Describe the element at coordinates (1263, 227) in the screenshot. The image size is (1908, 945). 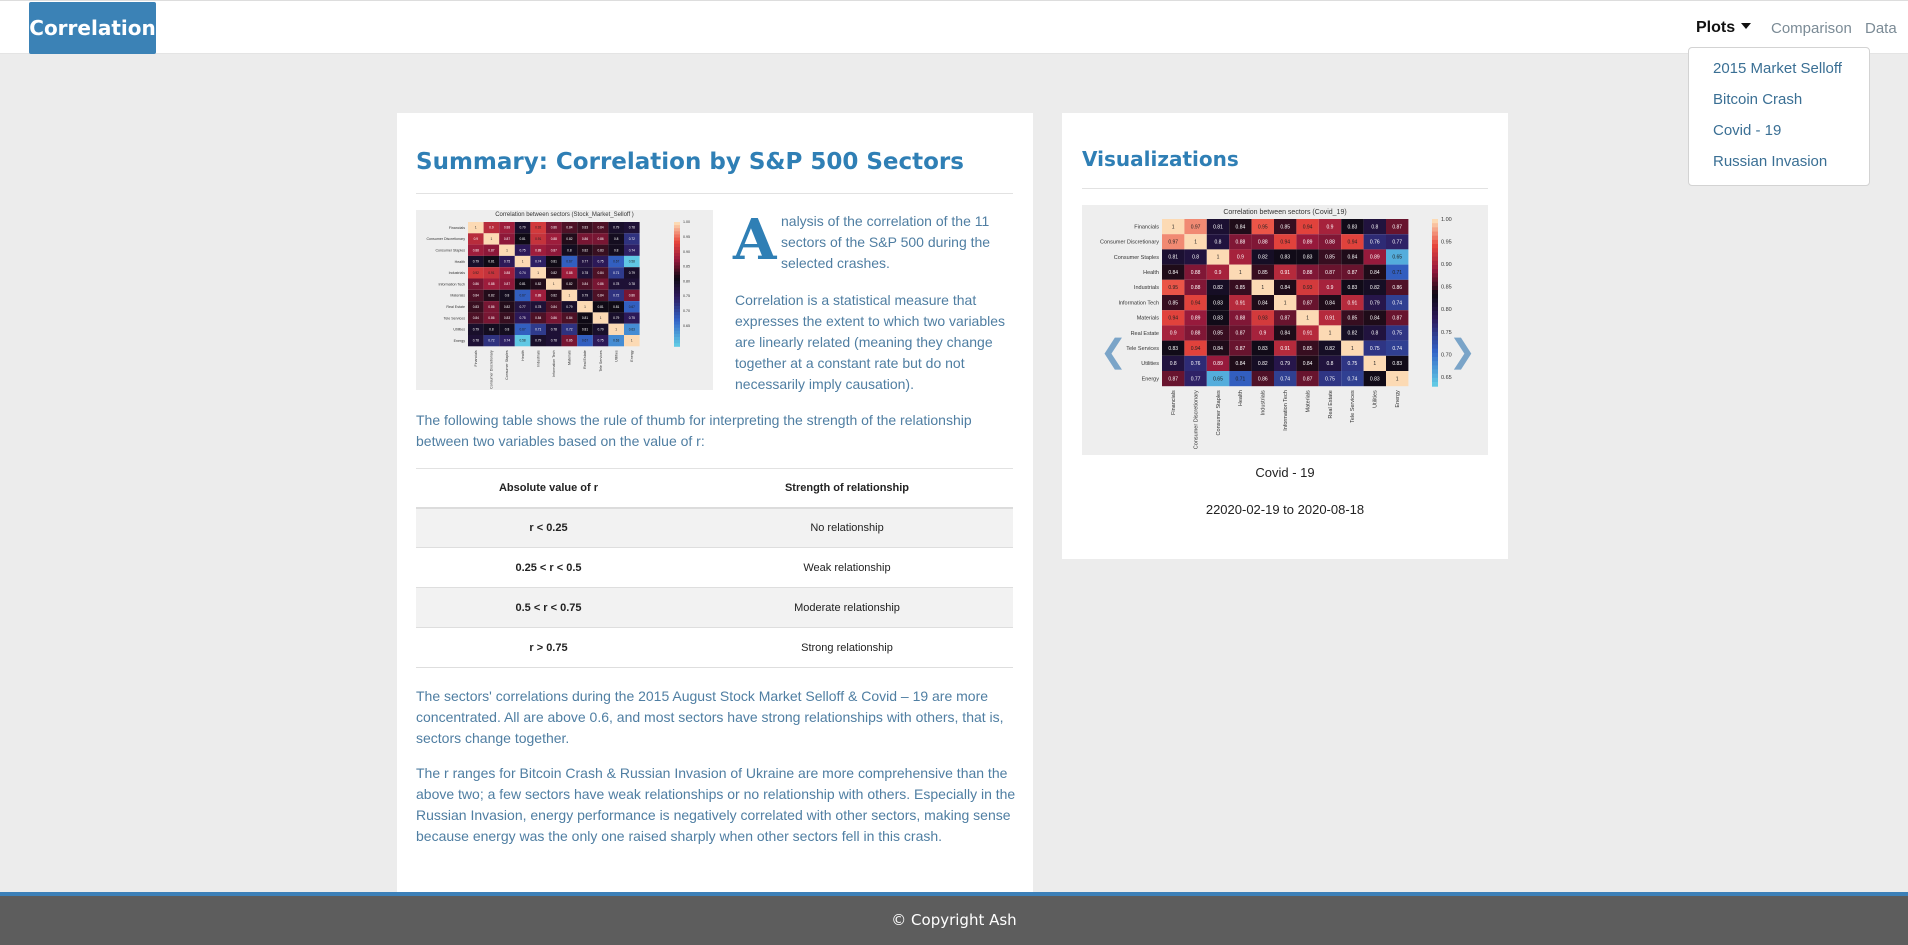
I see `heatmap-value-label: 0.95` at that location.